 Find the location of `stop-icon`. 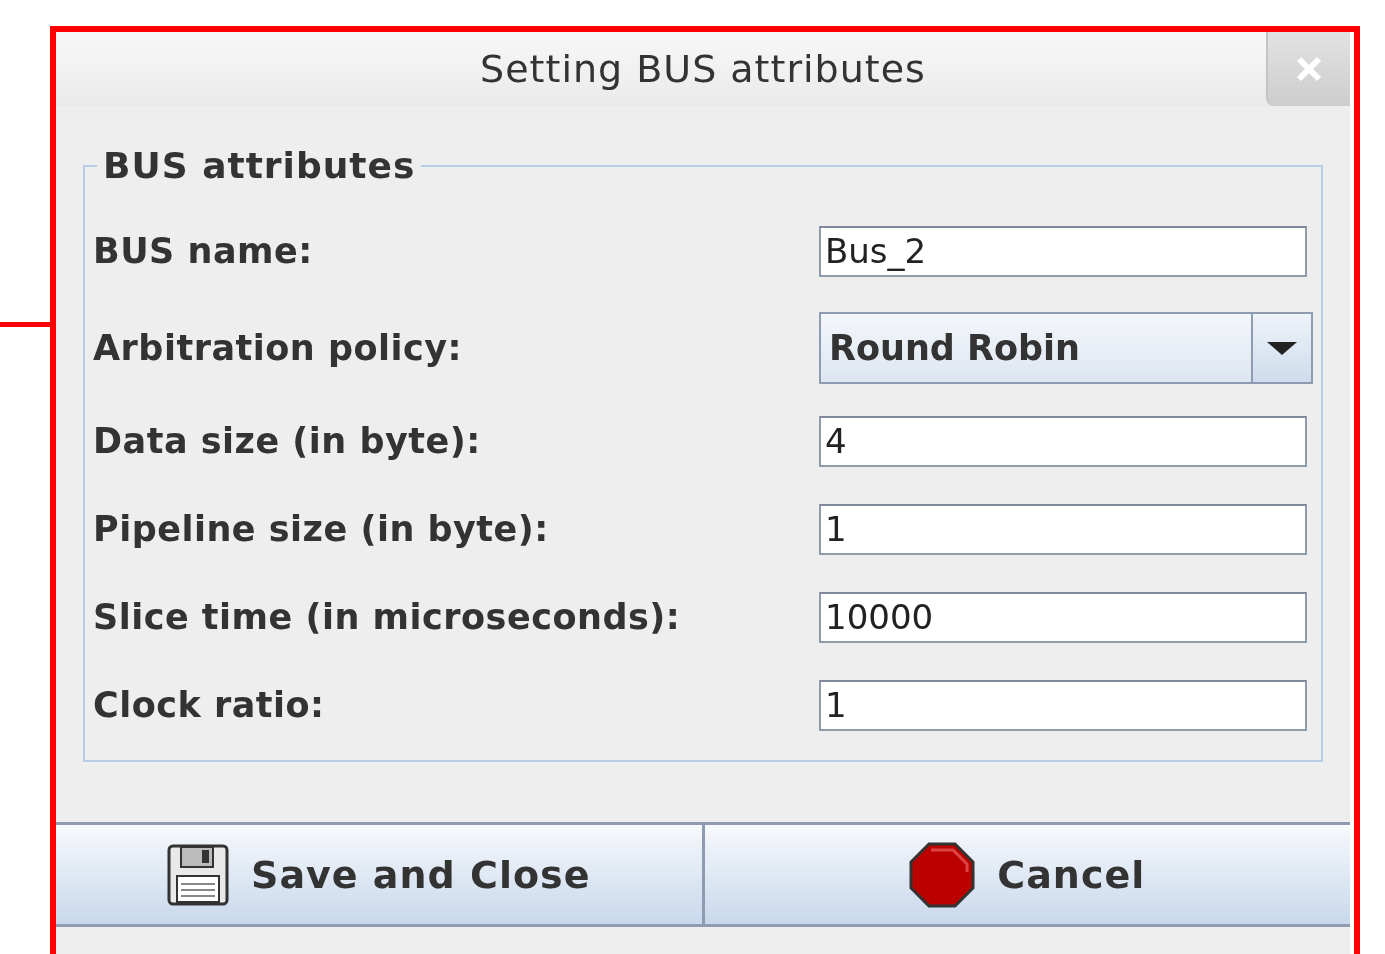

stop-icon is located at coordinates (942, 874).